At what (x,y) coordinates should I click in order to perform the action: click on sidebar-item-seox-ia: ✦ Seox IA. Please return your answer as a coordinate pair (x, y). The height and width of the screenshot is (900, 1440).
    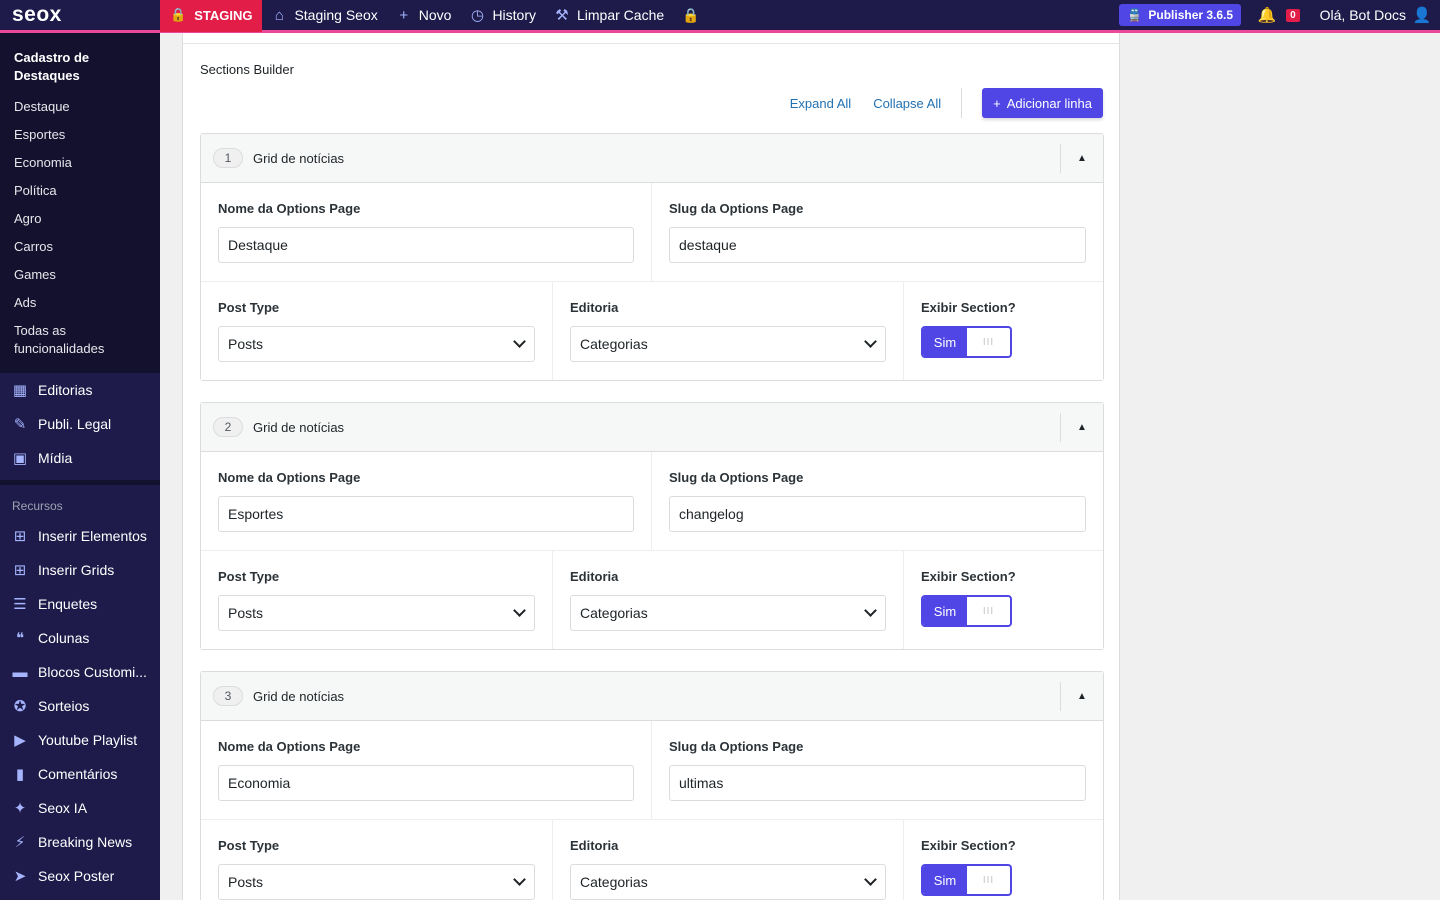
    Looking at the image, I should click on (80, 808).